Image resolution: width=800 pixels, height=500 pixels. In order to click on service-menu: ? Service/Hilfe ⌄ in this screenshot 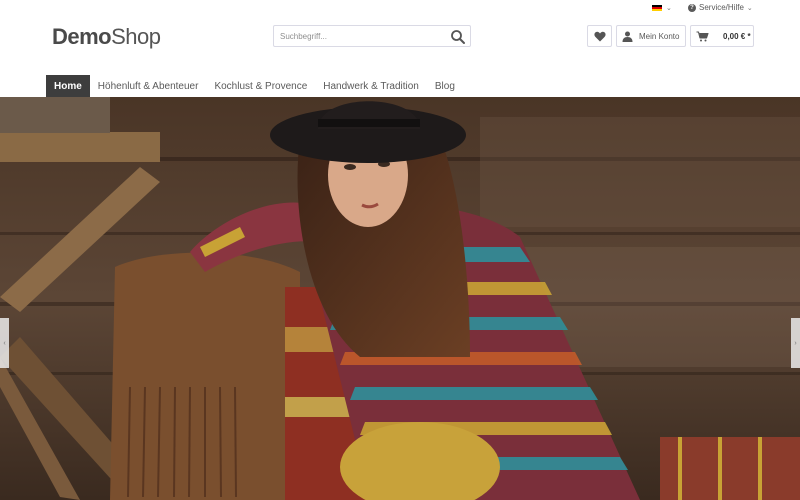, I will do `click(720, 7)`.